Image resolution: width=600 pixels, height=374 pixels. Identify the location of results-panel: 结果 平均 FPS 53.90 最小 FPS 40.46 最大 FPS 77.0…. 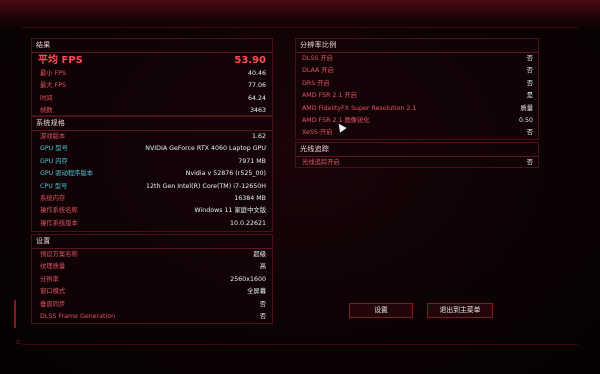
(152, 77).